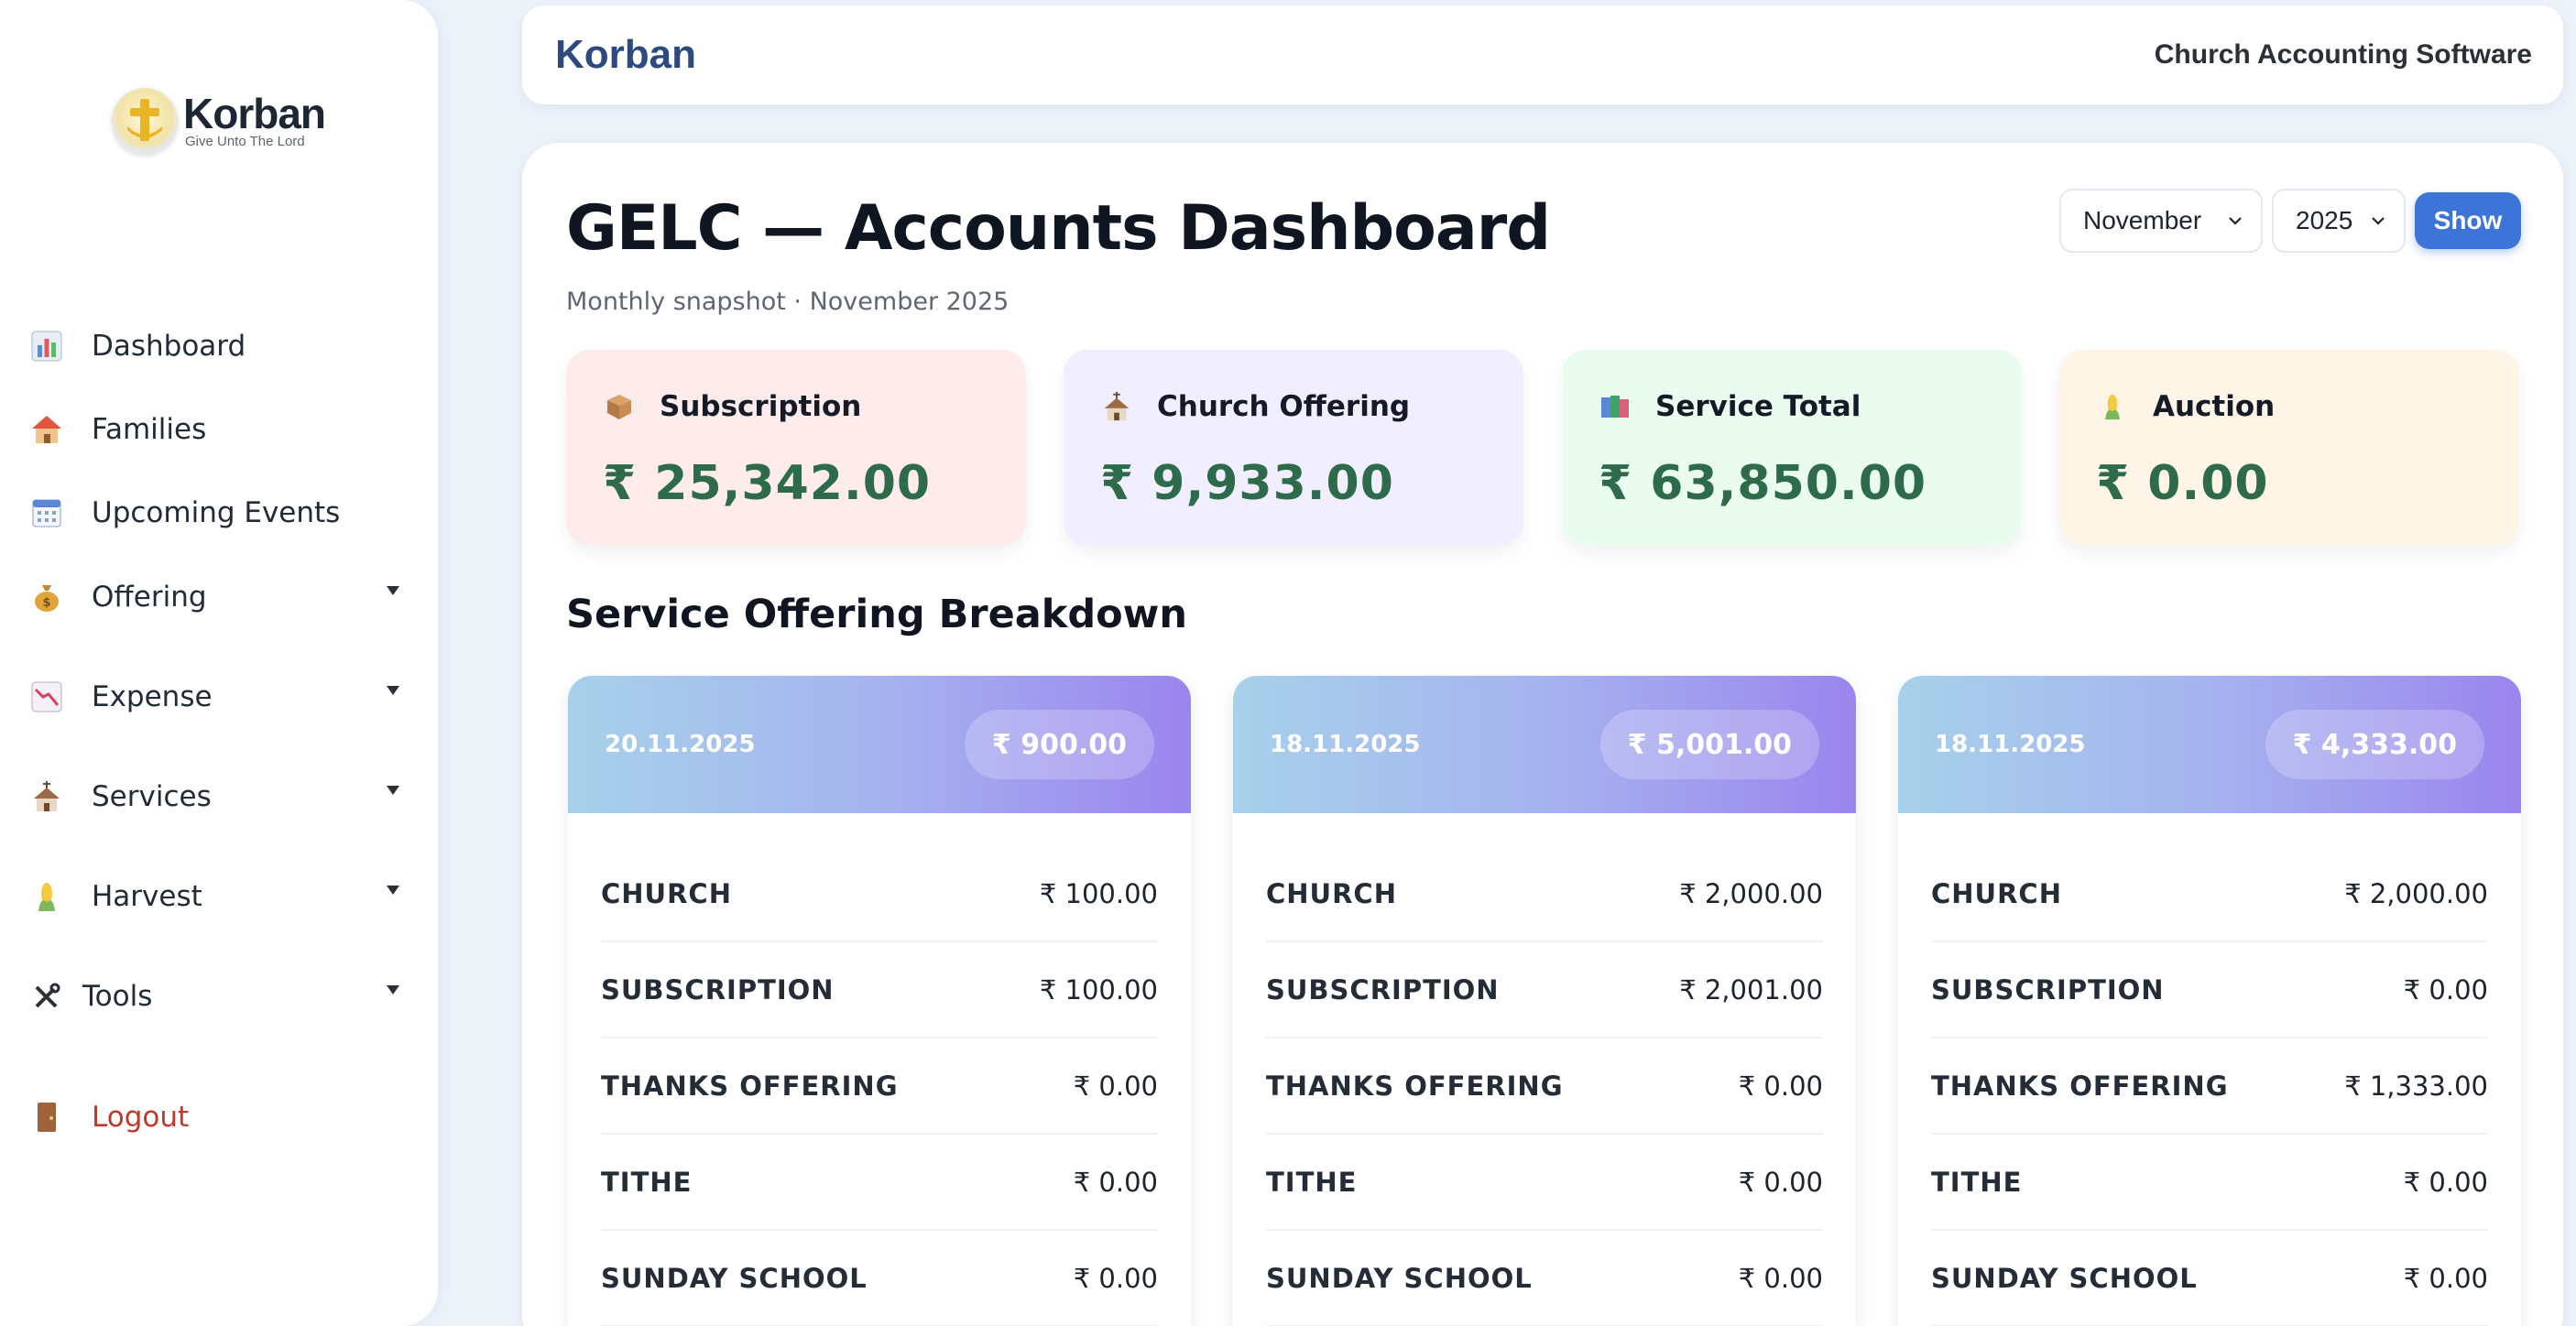 Image resolution: width=2576 pixels, height=1326 pixels. I want to click on section-title: Service Offering Breakdown, so click(877, 614).